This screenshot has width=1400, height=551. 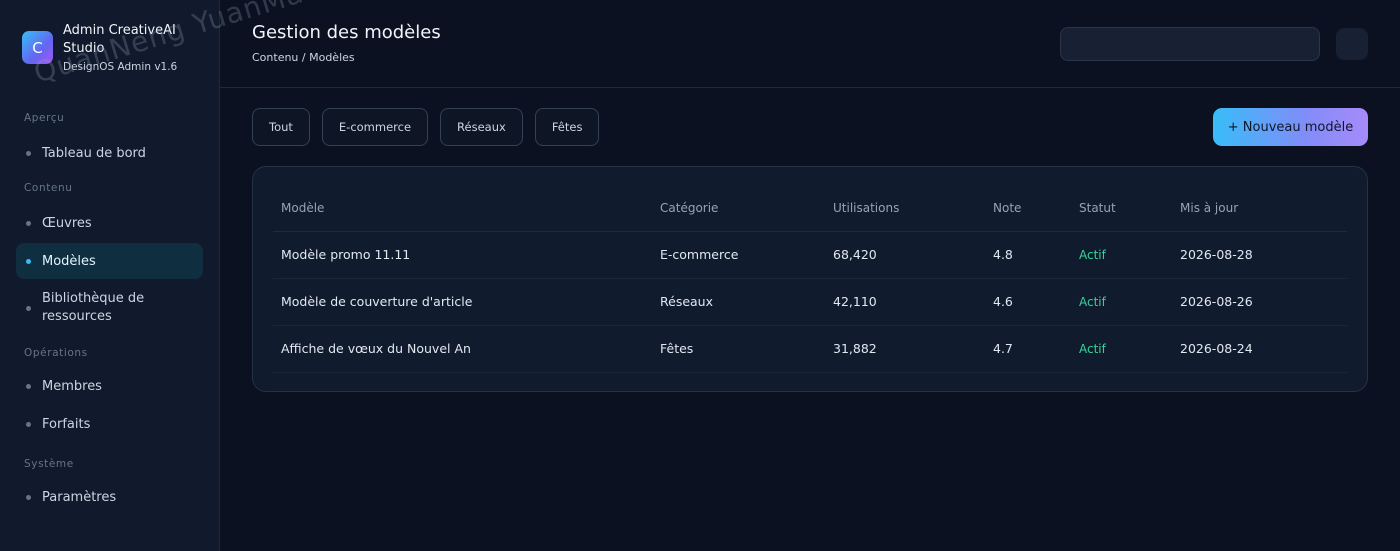 What do you see at coordinates (72, 386) in the screenshot?
I see `sidebar-item-label: Membres` at bounding box center [72, 386].